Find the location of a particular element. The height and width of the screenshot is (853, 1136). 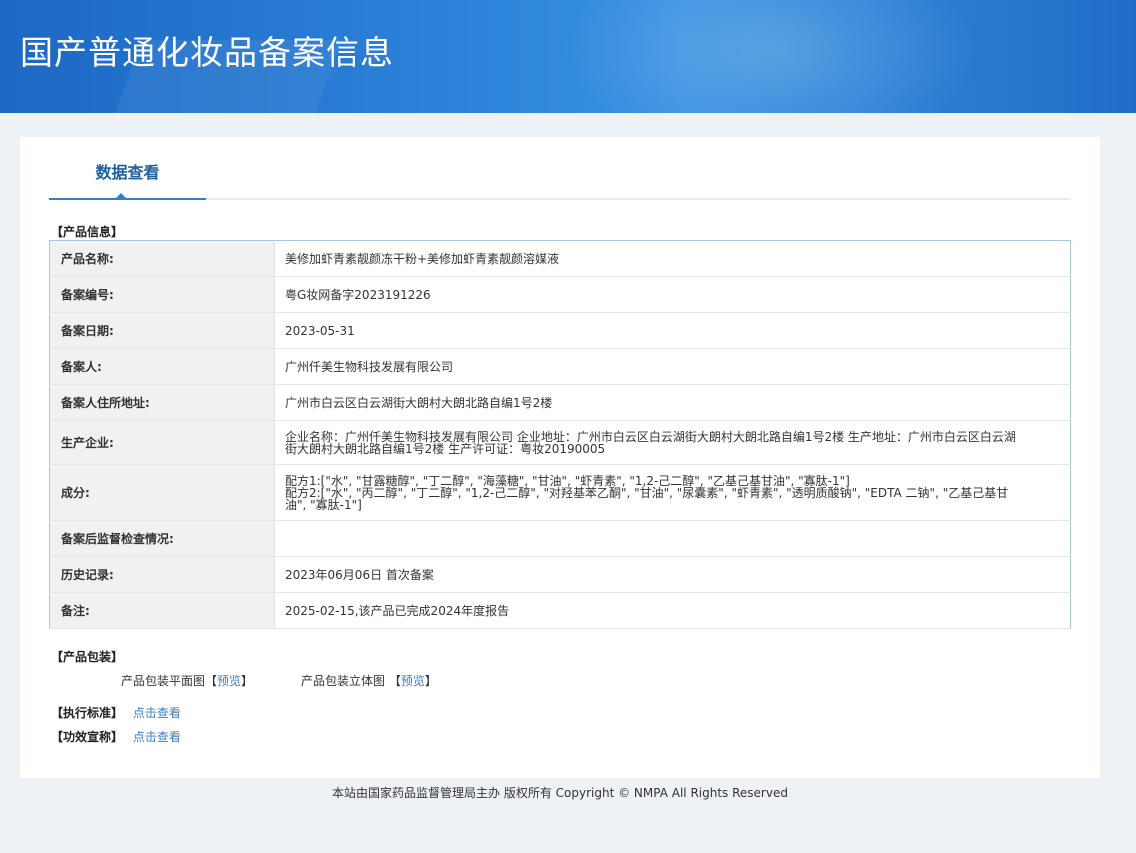

row-value: 2025-02-15,该产品已完成2024年度报告 is located at coordinates (672, 610).